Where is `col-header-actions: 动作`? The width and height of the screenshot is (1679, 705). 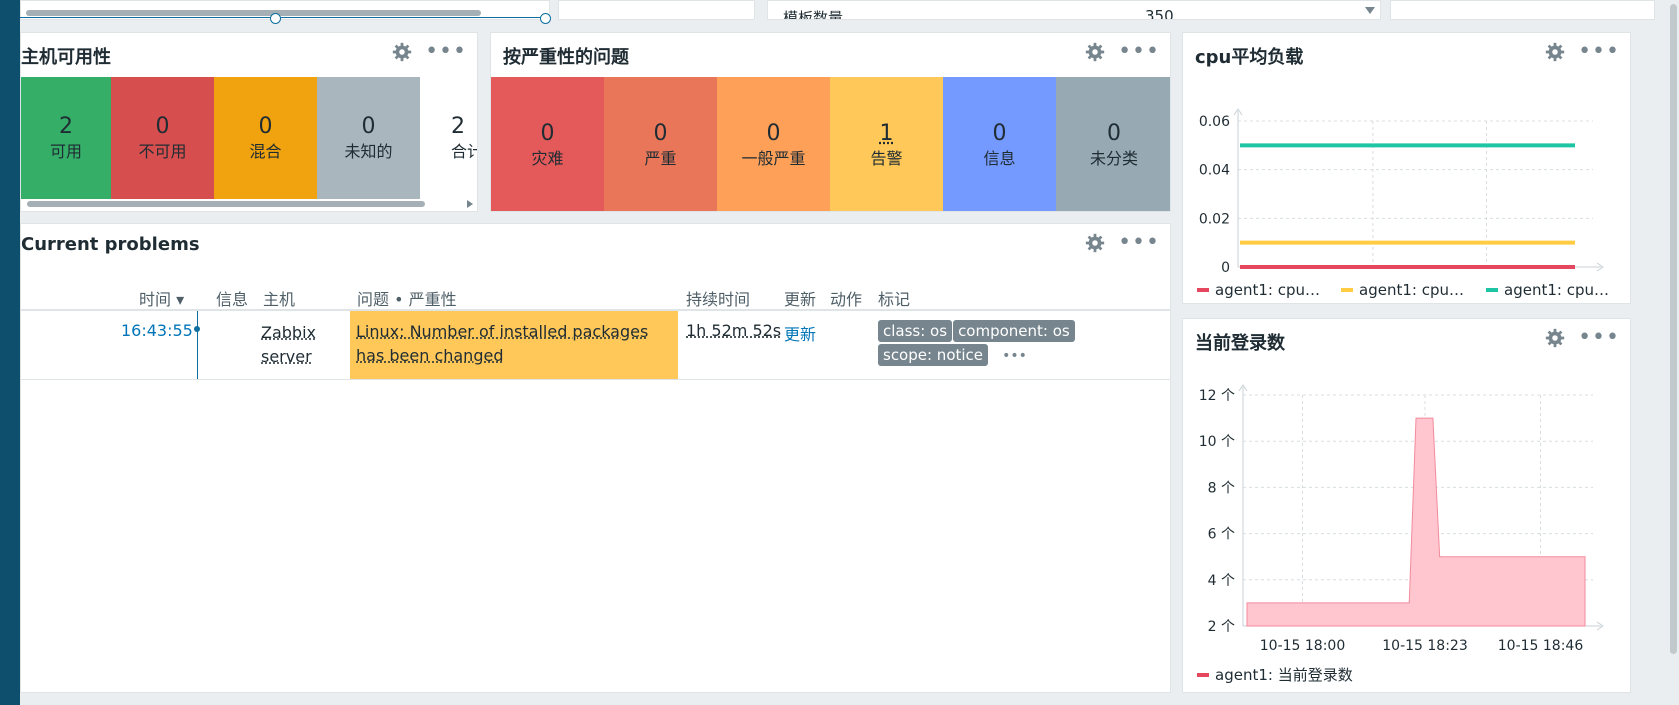 col-header-actions: 动作 is located at coordinates (846, 299).